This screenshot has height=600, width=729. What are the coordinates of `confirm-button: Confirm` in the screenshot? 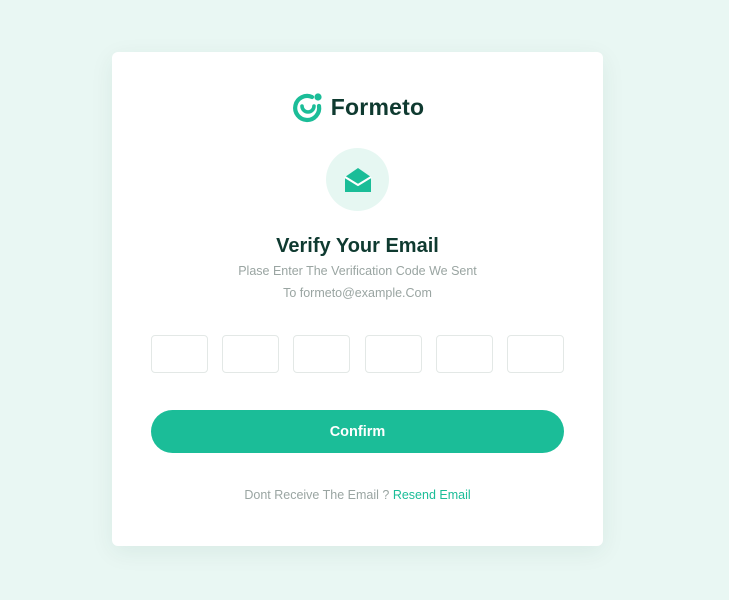 It's located at (357, 431).